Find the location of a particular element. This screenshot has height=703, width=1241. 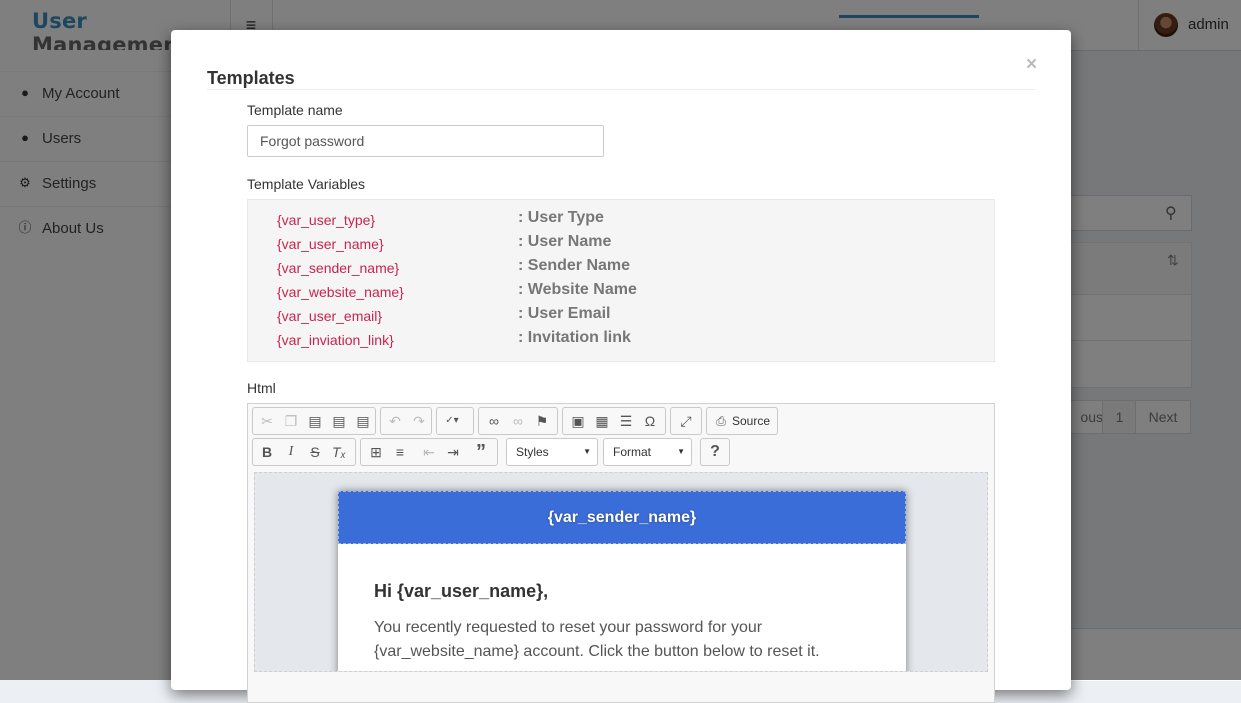

paste-text-icon: ▤ is located at coordinates (339, 421).